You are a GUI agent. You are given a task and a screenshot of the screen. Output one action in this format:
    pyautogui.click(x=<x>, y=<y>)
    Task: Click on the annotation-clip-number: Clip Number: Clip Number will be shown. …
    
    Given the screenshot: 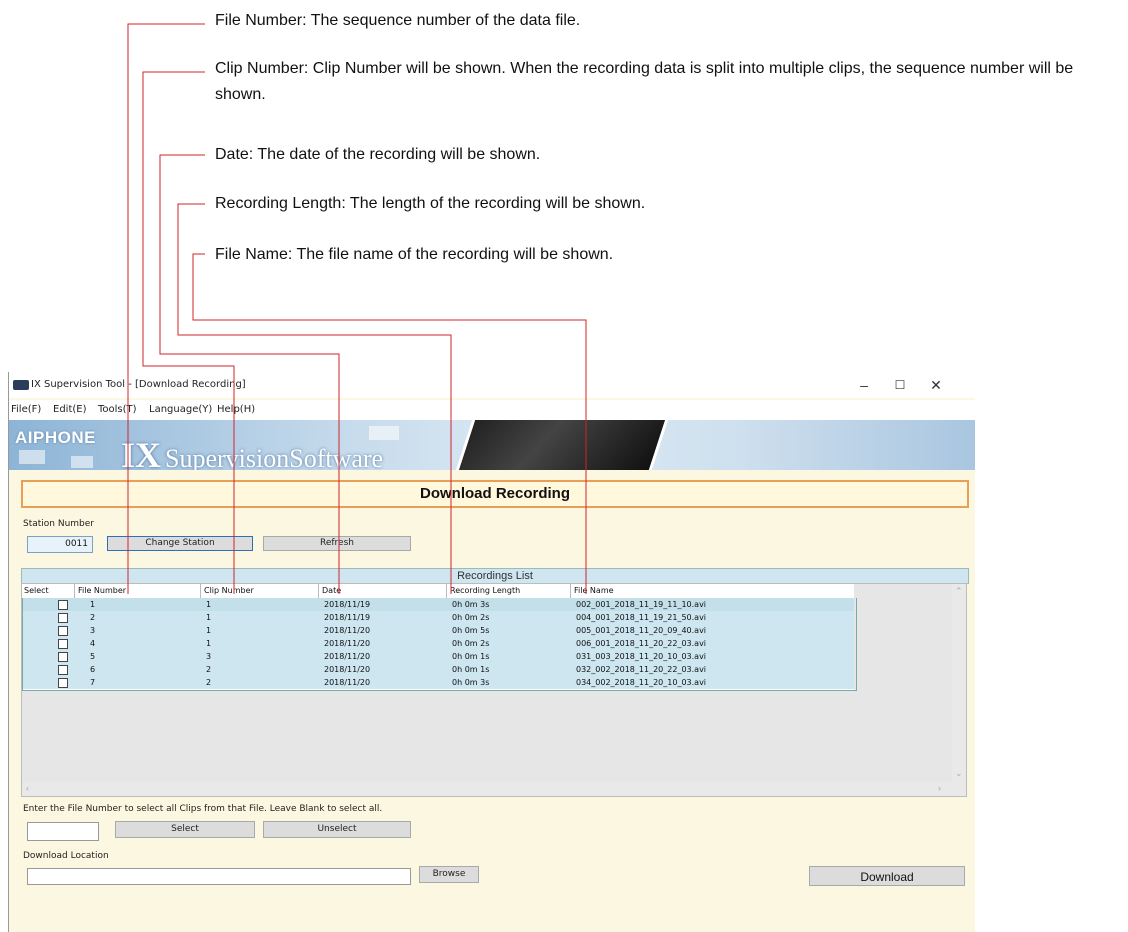 What is the action you would take?
    pyautogui.click(x=644, y=81)
    